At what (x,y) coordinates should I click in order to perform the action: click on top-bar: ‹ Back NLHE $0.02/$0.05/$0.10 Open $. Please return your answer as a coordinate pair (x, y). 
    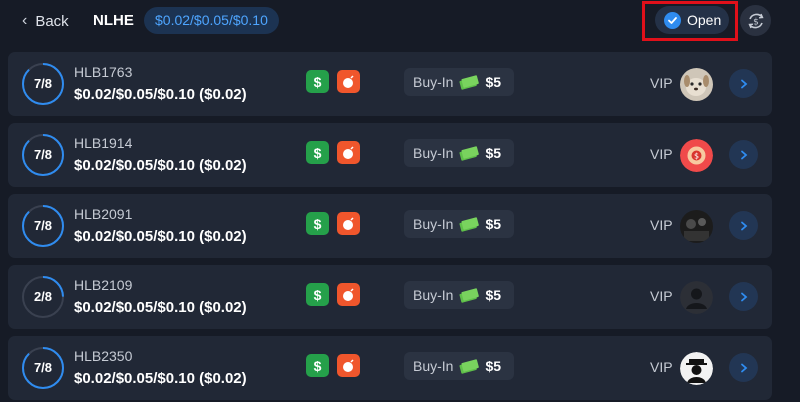
    Looking at the image, I should click on (400, 23).